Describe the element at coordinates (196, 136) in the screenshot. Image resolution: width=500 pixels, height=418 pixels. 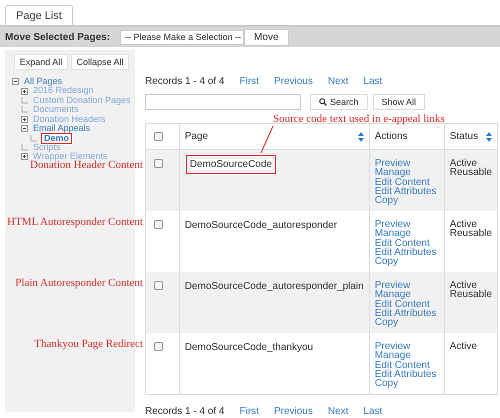
I see `column-header: Page` at that location.